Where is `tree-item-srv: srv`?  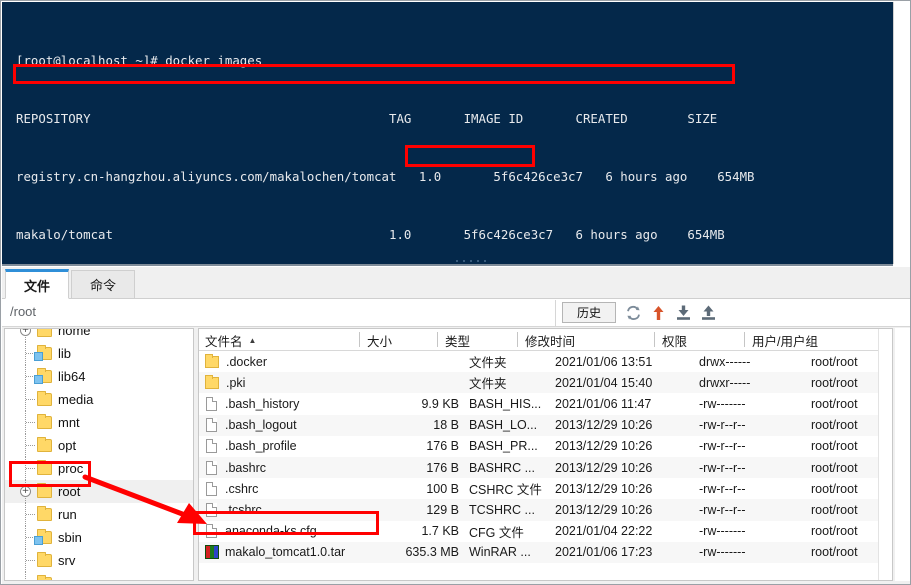
tree-item-srv: srv is located at coordinates (99, 560).